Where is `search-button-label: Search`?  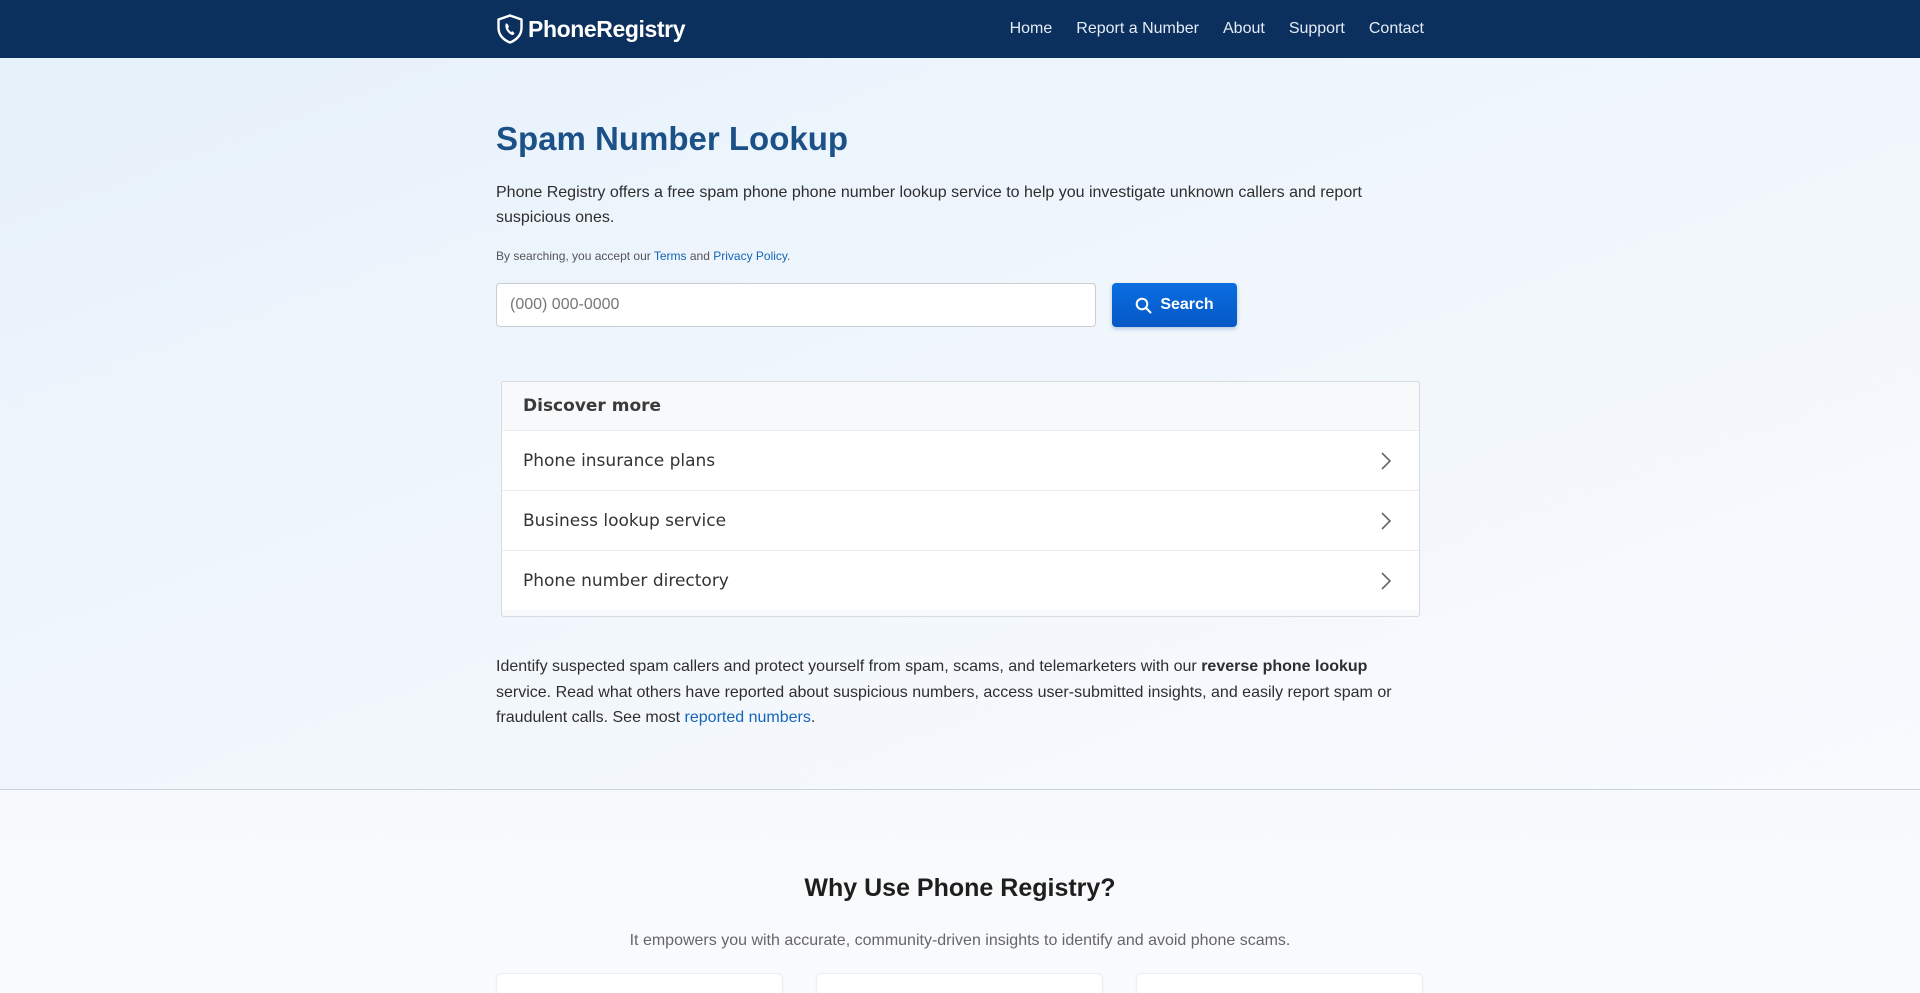
search-button-label: Search is located at coordinates (1187, 304).